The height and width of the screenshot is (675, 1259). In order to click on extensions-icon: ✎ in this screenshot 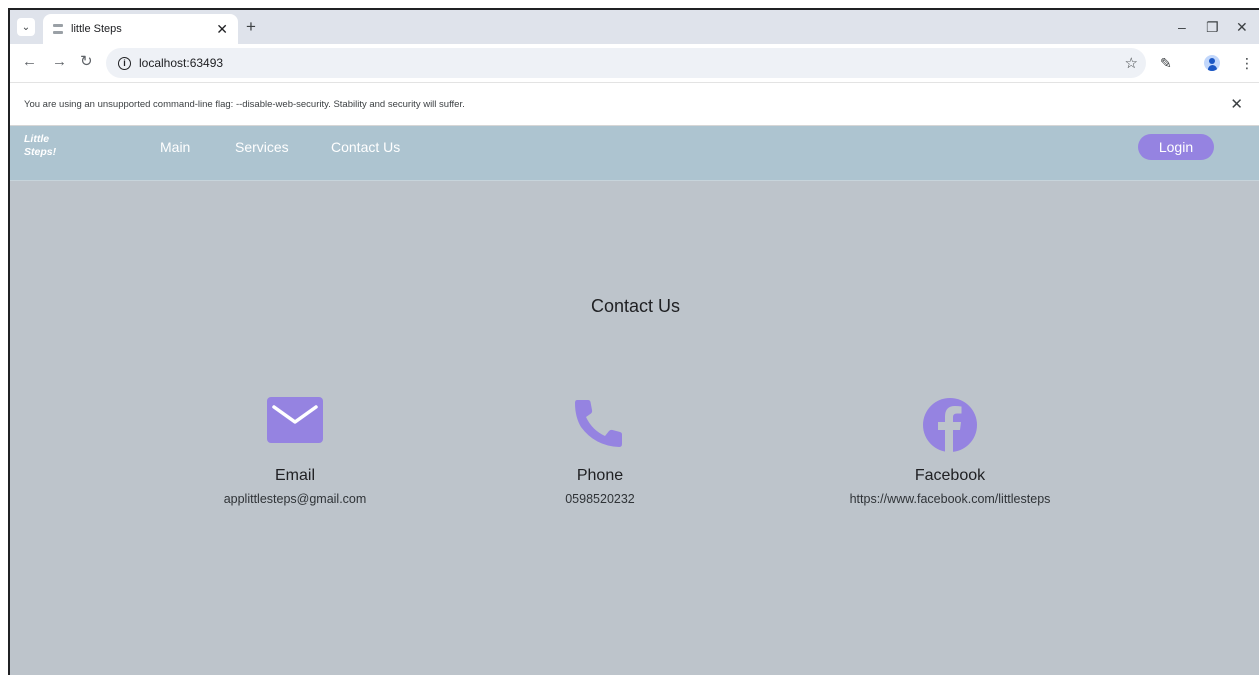, I will do `click(1166, 63)`.